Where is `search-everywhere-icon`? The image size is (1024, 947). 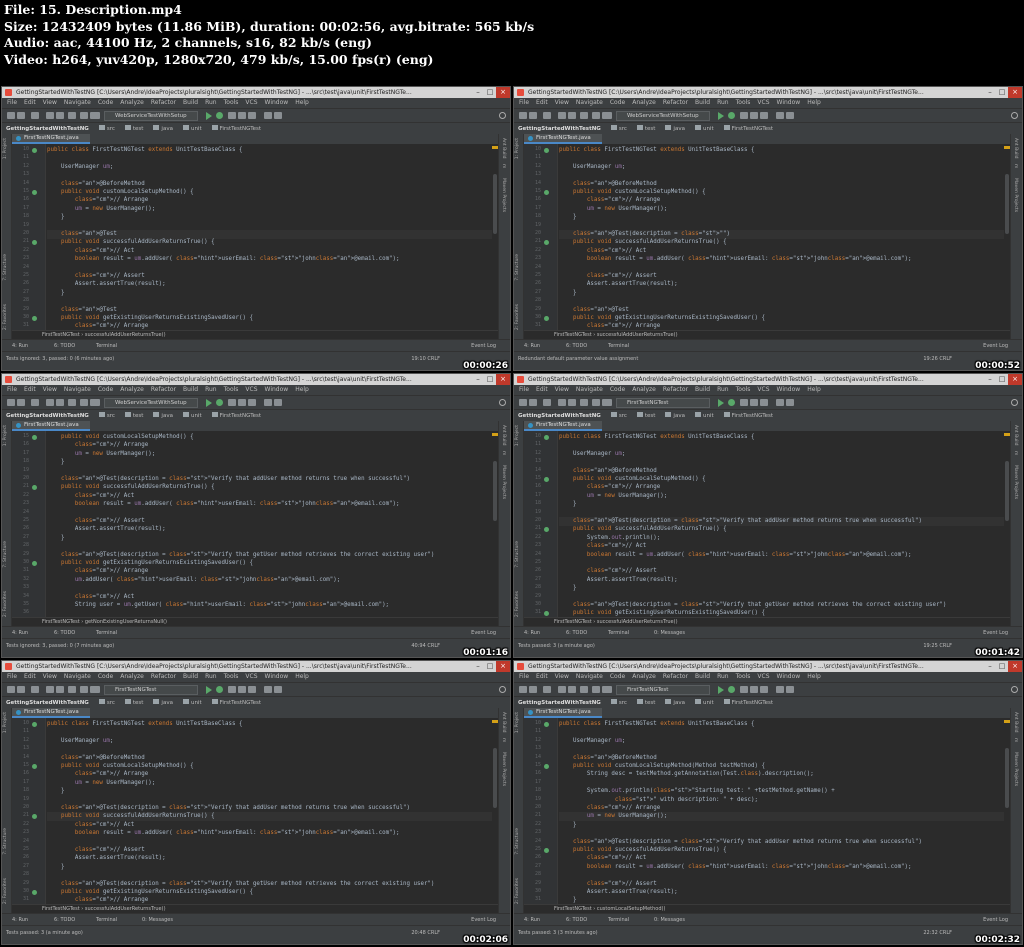
search-everywhere-icon is located at coordinates (502, 115).